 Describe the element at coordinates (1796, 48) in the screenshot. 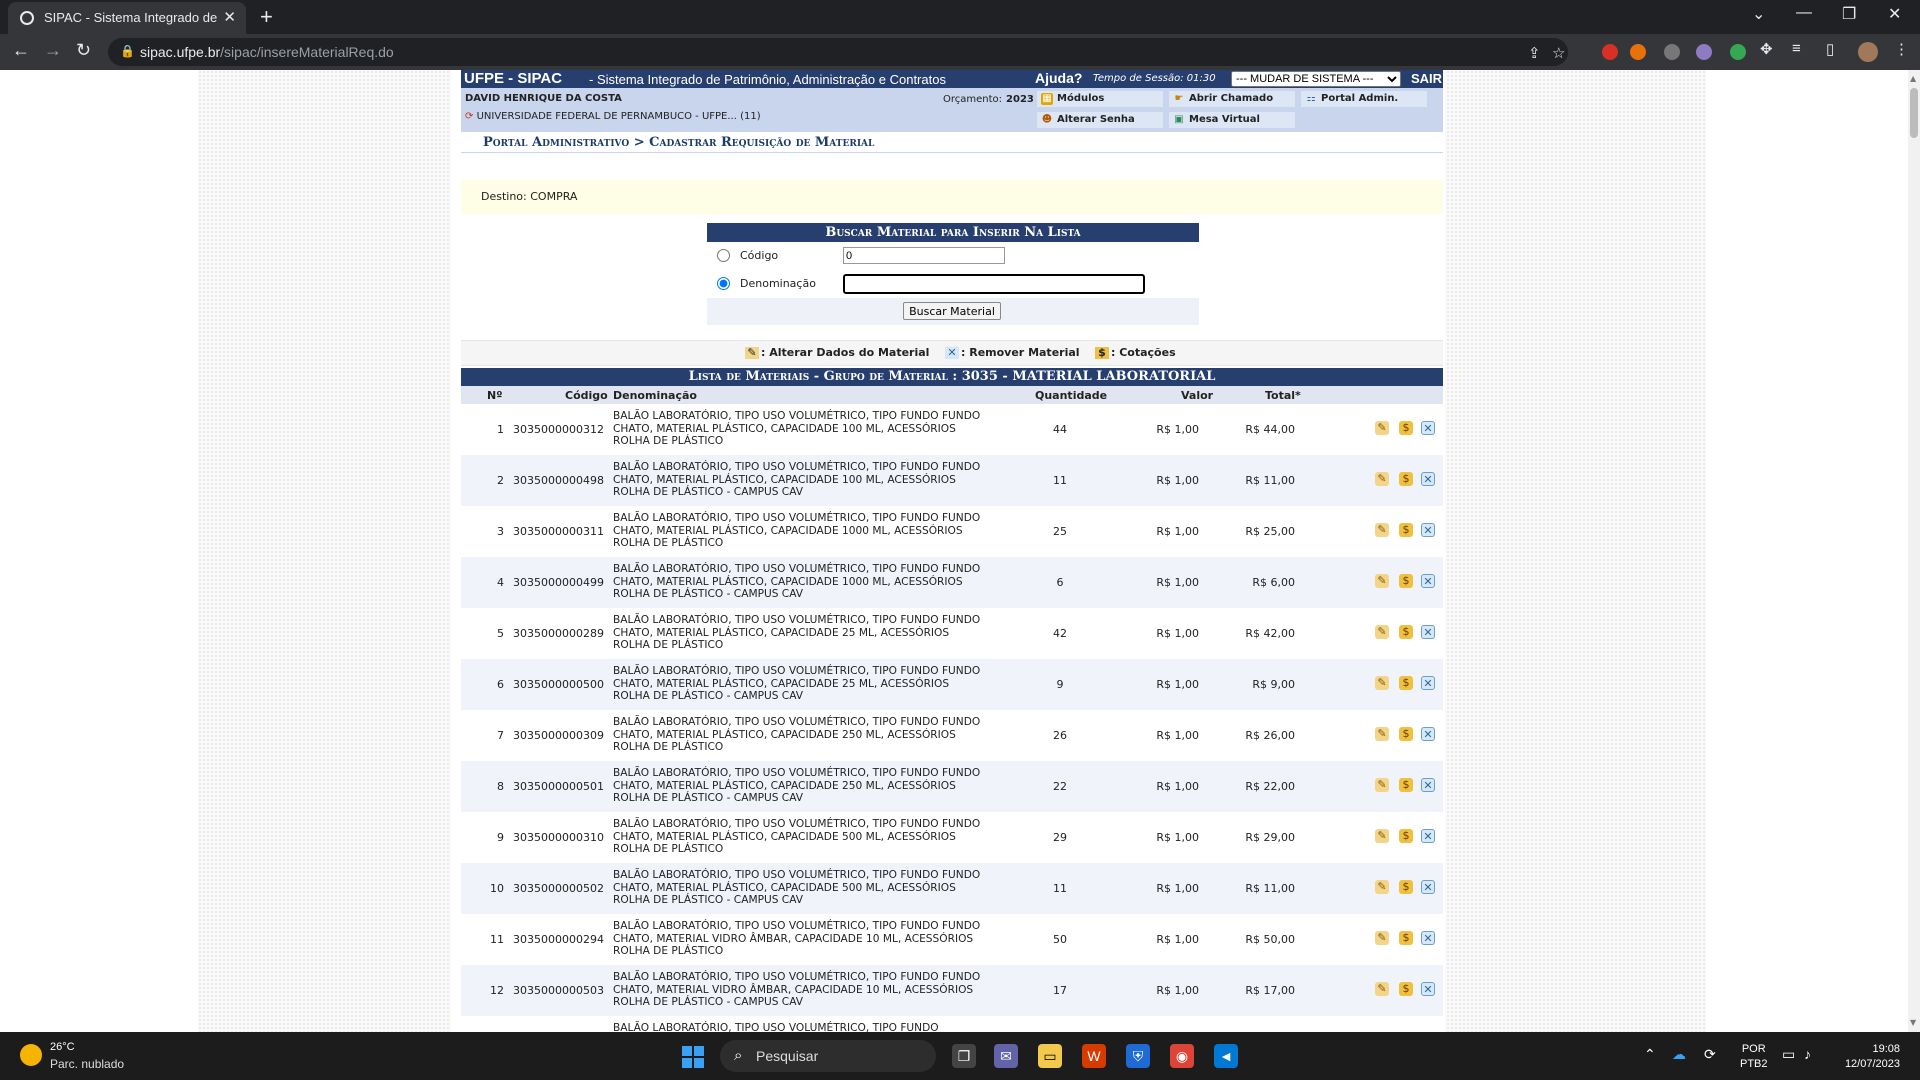

I see `reading-list-icon: ≡` at that location.